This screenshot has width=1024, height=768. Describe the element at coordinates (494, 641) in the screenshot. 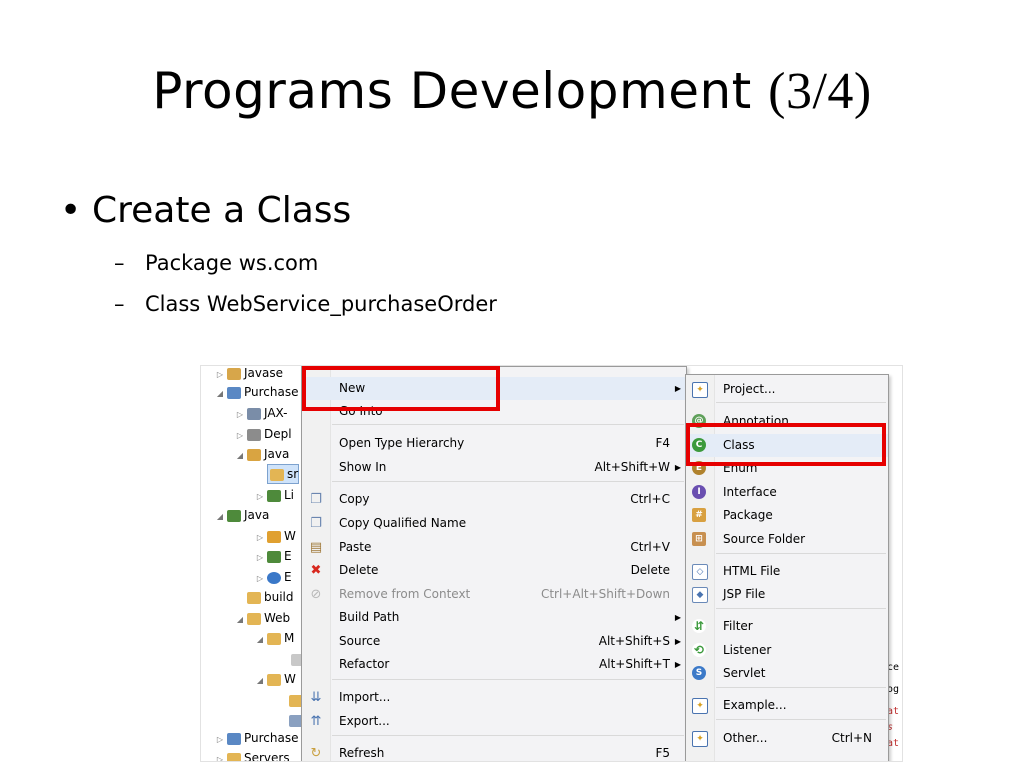

I see `menu-item-source: Source Alt+Shift+S ▶` at that location.